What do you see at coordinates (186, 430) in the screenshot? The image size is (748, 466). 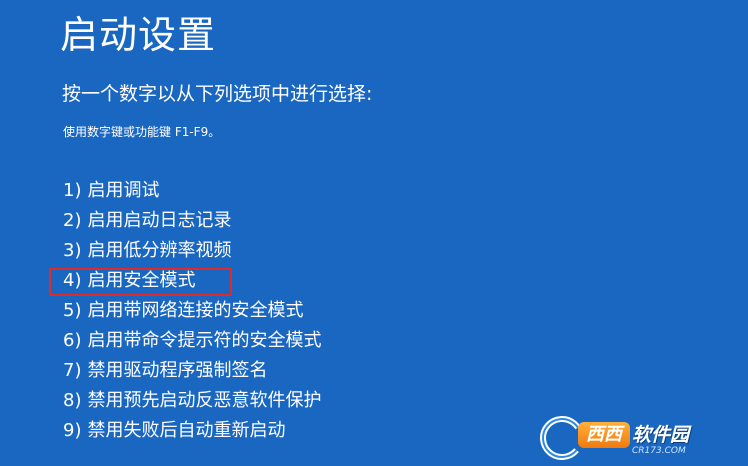 I see `option-label: 禁用失败后自动重新启动` at bounding box center [186, 430].